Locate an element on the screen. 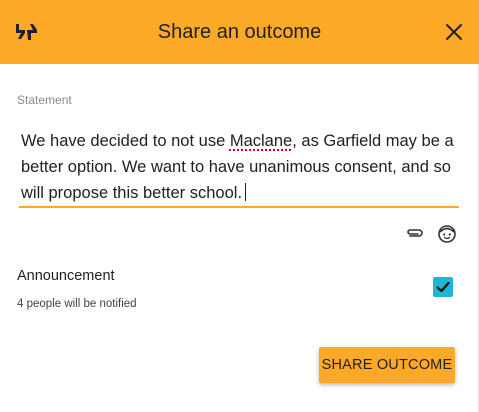 This screenshot has height=412, width=479. announcement-checkbox is located at coordinates (443, 287).